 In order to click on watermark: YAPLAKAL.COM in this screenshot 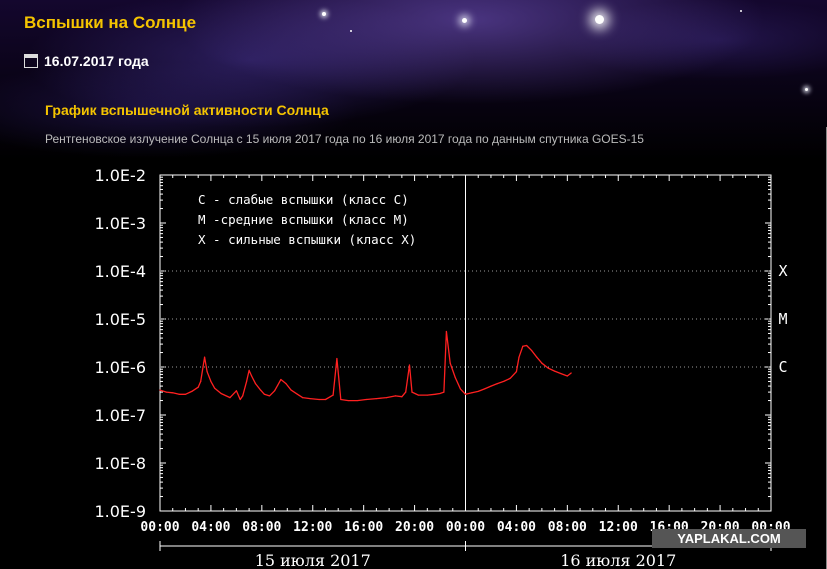, I will do `click(729, 538)`.